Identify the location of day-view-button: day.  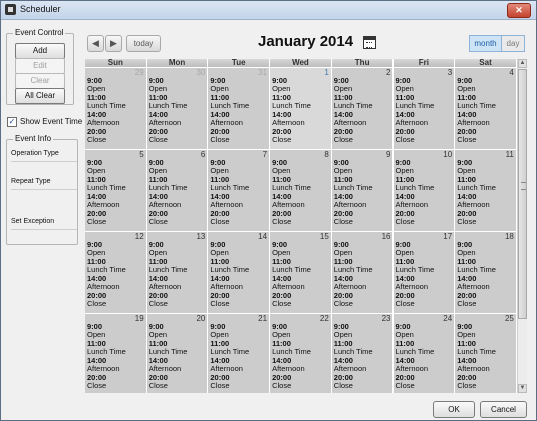
(513, 43).